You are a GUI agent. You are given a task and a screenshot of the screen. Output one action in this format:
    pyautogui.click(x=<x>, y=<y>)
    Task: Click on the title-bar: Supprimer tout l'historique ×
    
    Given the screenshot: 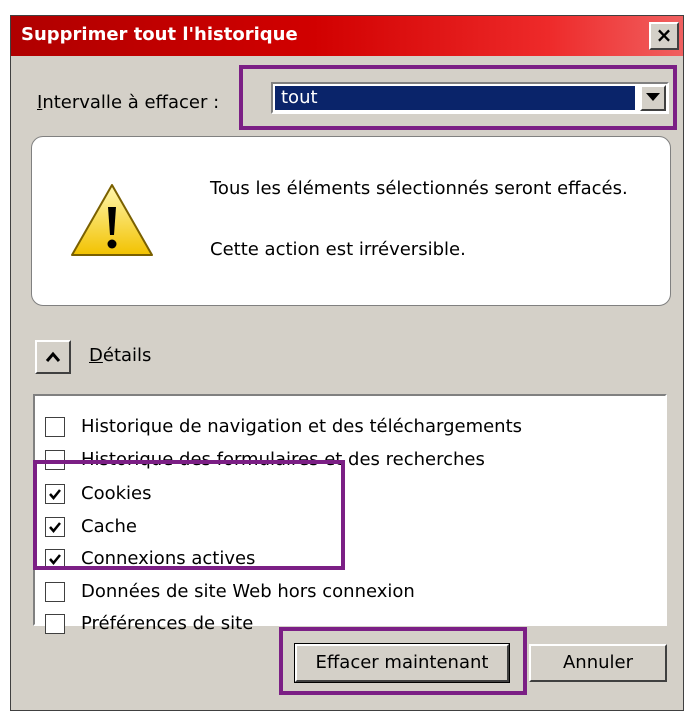 What is the action you would take?
    pyautogui.click(x=347, y=36)
    